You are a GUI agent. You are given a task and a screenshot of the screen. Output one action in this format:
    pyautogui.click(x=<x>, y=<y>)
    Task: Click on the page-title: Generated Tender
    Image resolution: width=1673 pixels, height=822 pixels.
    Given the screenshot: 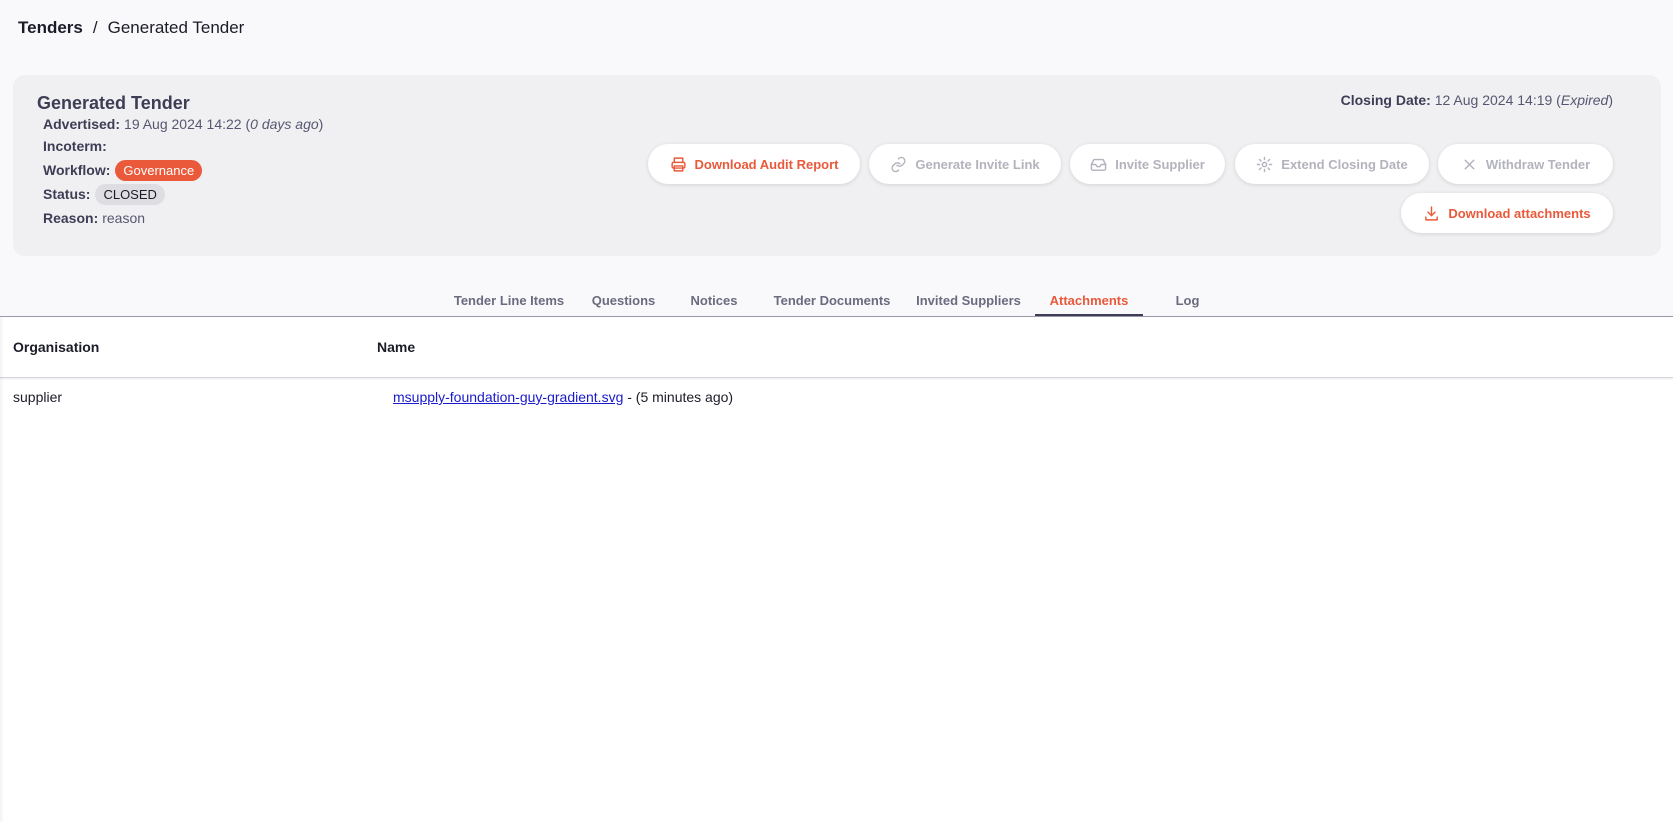 What is the action you would take?
    pyautogui.click(x=113, y=103)
    